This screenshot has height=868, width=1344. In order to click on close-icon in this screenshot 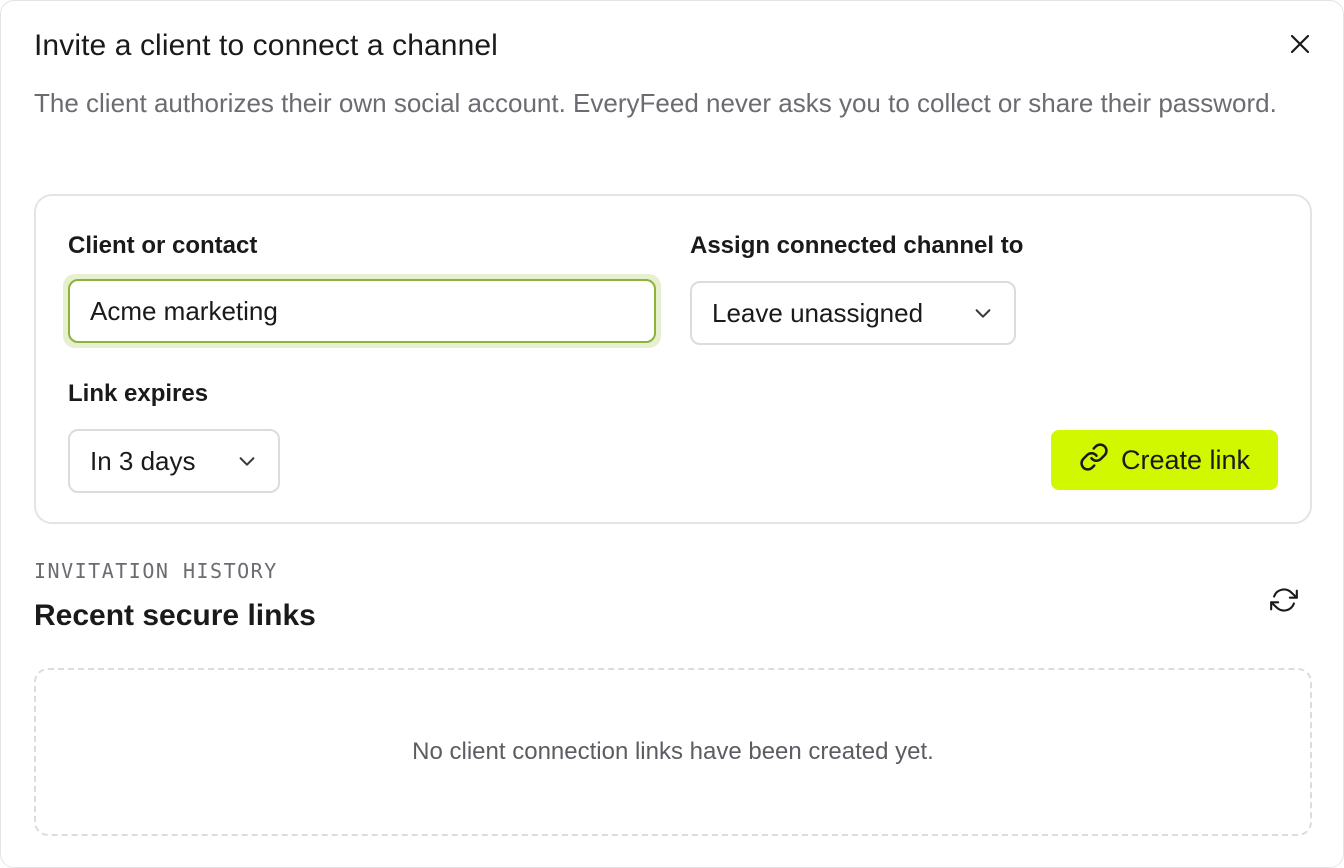, I will do `click(1300, 46)`.